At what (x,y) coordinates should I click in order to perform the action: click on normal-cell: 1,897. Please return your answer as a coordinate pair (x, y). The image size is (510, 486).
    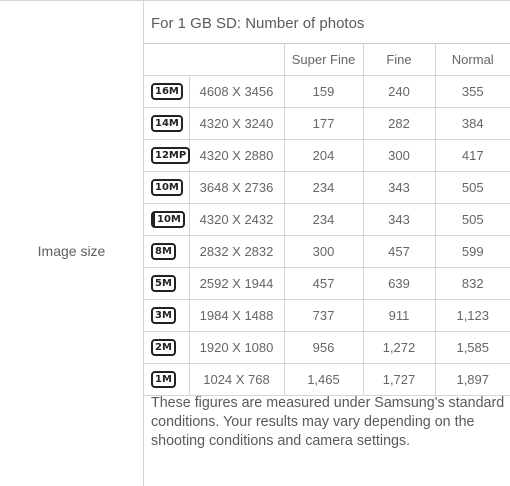
    Looking at the image, I should click on (472, 379).